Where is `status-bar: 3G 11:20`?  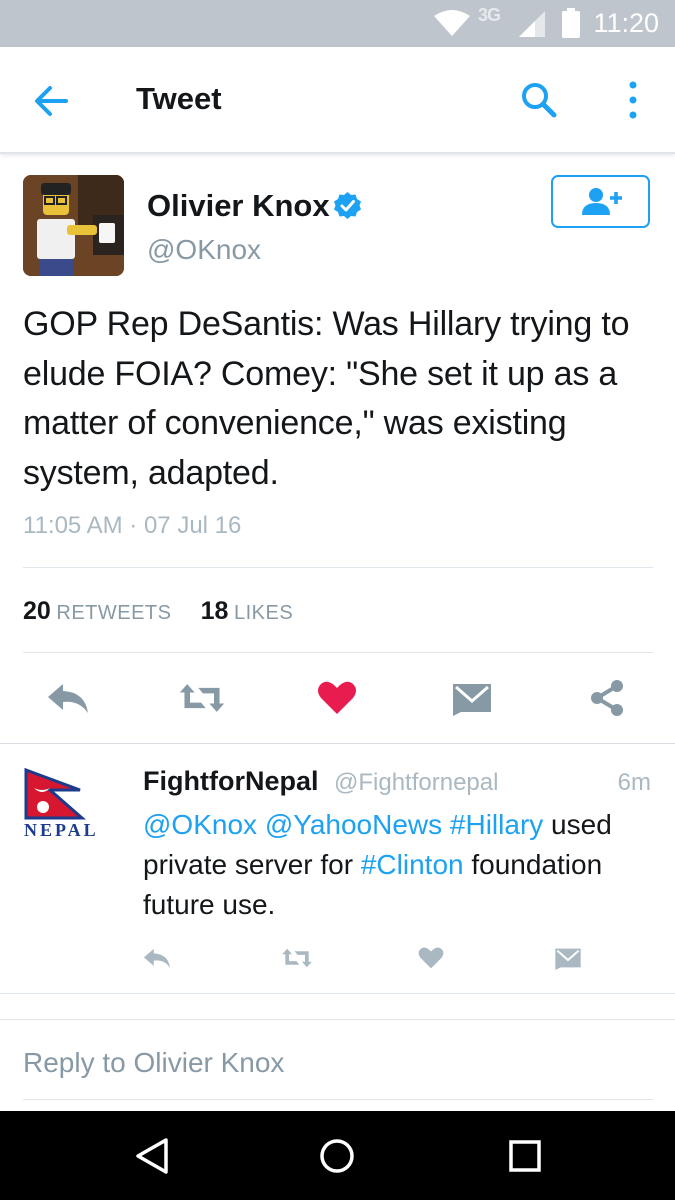
status-bar: 3G 11:20 is located at coordinates (337, 23).